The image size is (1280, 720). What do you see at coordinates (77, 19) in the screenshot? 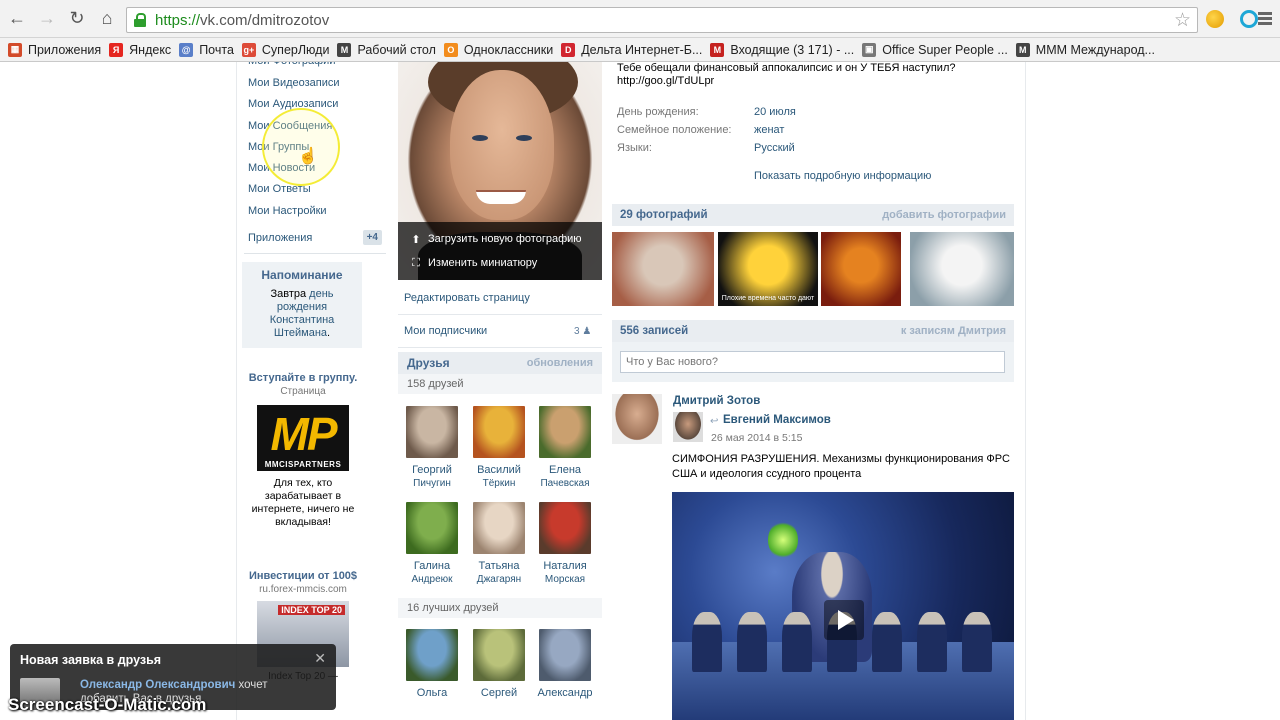
I see `reload-icon: ↻` at bounding box center [77, 19].